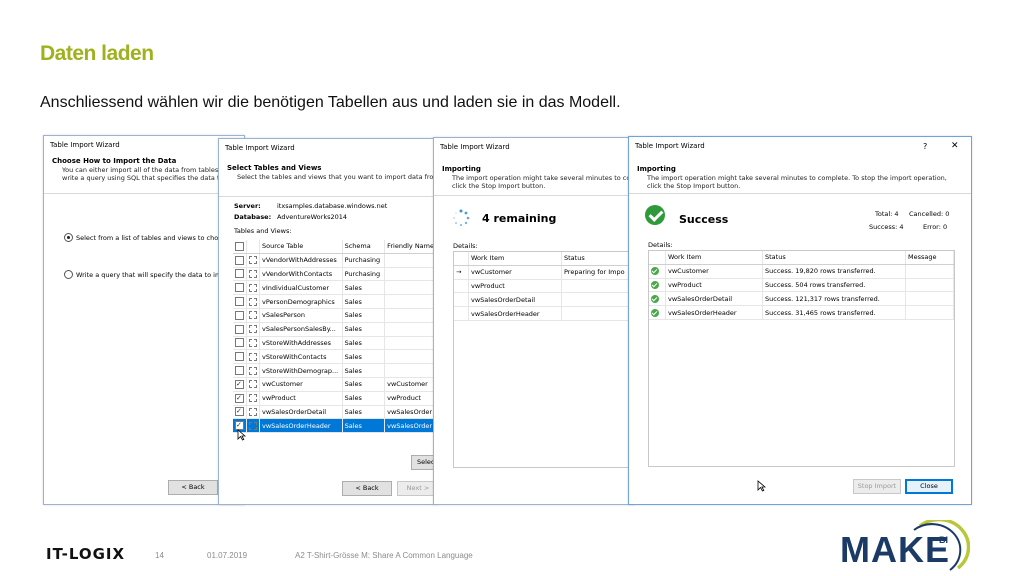  Describe the element at coordinates (887, 214) in the screenshot. I see `total-count: Total: 4` at that location.